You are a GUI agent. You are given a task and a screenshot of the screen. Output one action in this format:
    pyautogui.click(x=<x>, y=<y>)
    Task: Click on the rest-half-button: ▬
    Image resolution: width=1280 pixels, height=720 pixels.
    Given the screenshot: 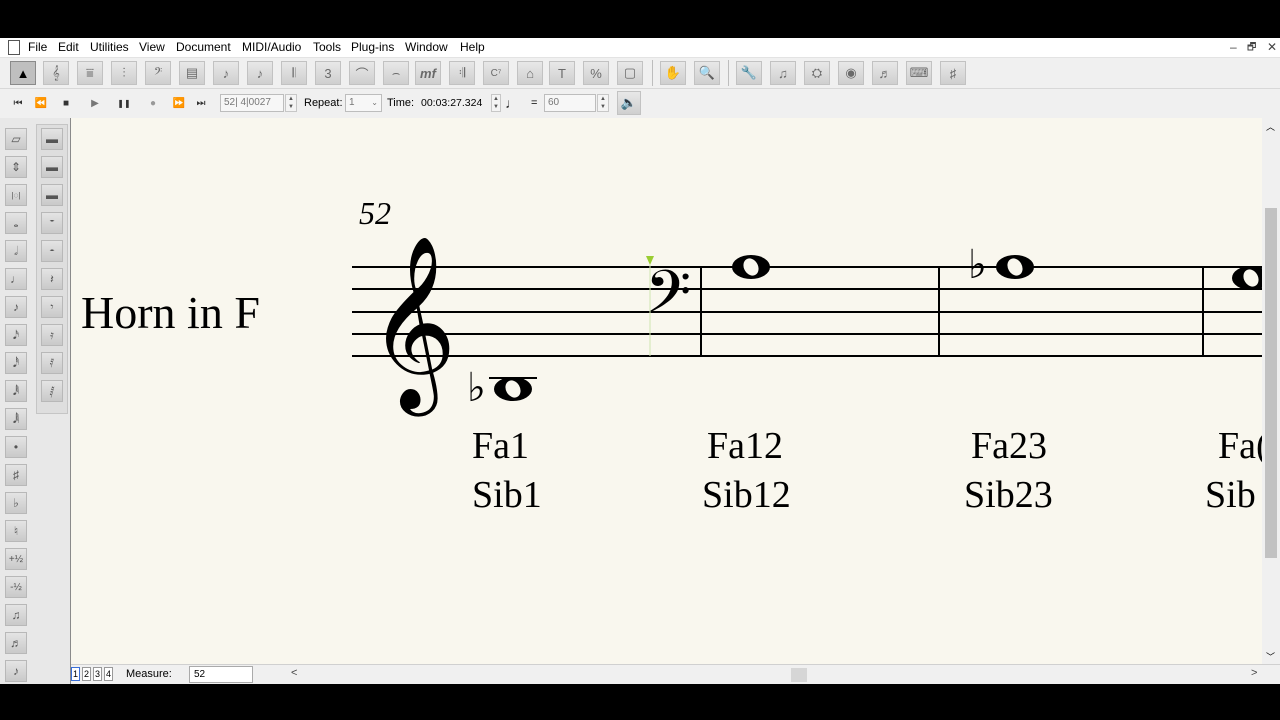 What is the action you would take?
    pyautogui.click(x=52, y=195)
    